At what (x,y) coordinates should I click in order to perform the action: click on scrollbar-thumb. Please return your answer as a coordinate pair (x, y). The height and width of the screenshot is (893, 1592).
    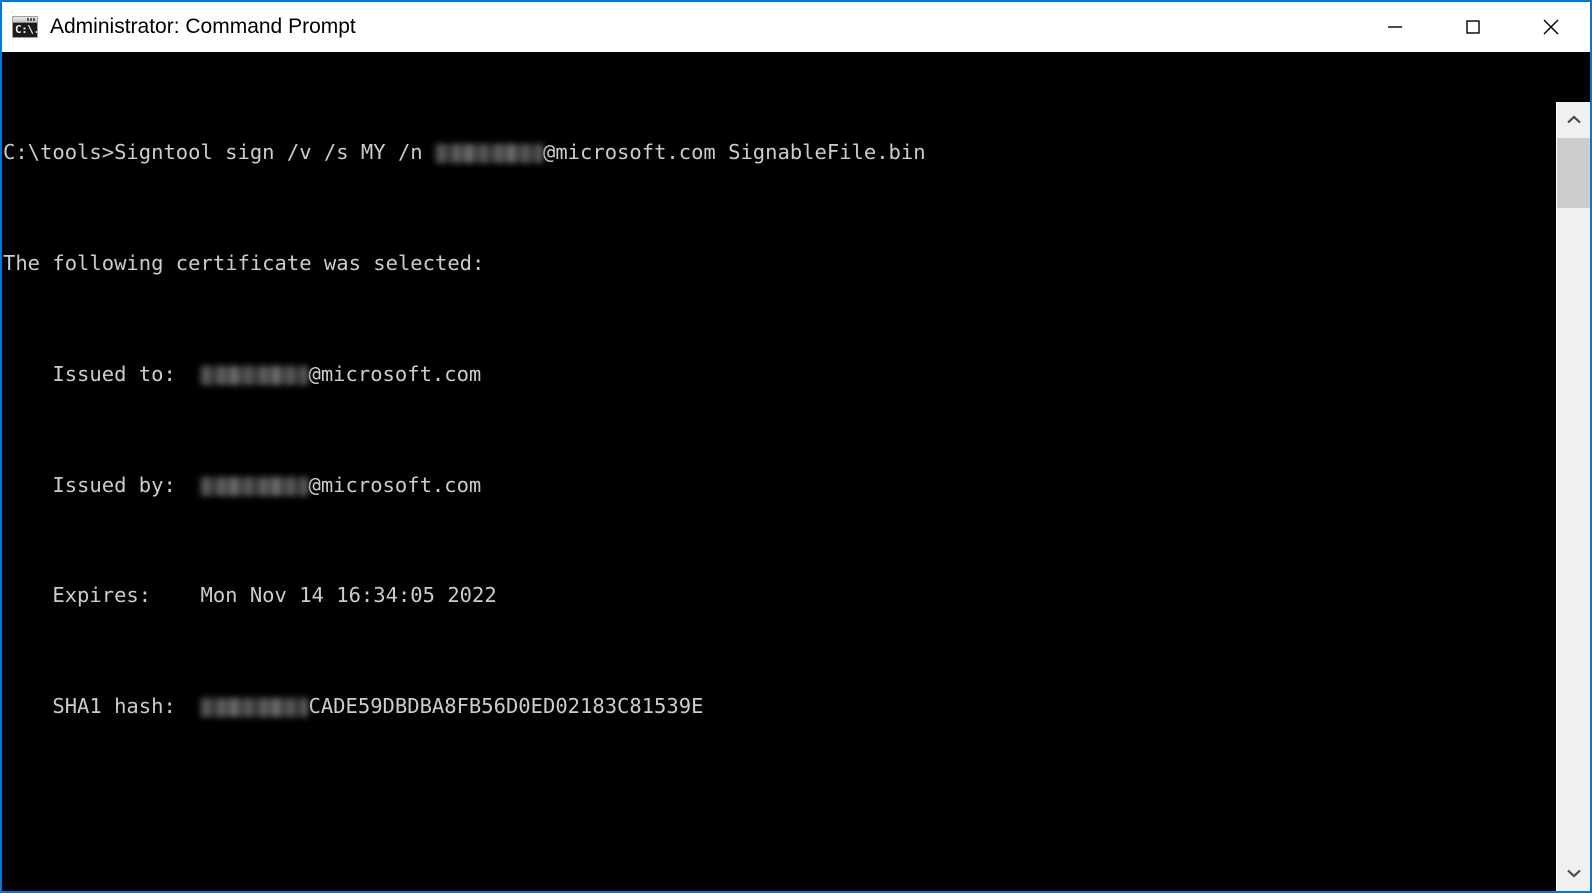
    Looking at the image, I should click on (1573, 173).